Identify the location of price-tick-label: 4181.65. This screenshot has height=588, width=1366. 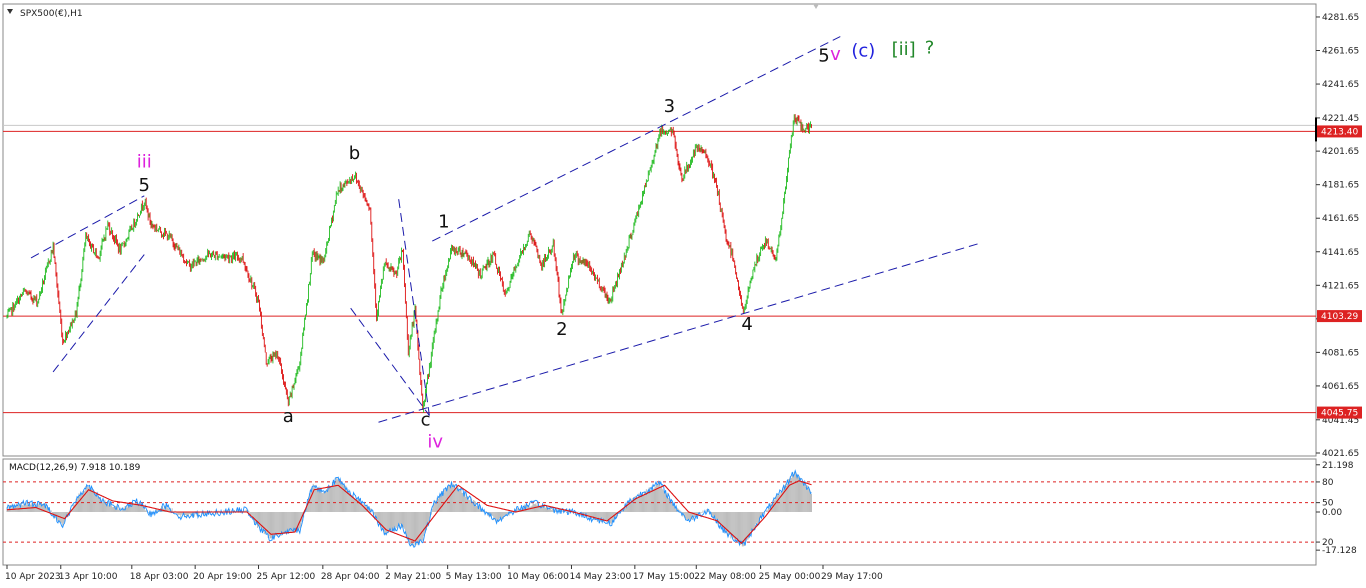
(1340, 186).